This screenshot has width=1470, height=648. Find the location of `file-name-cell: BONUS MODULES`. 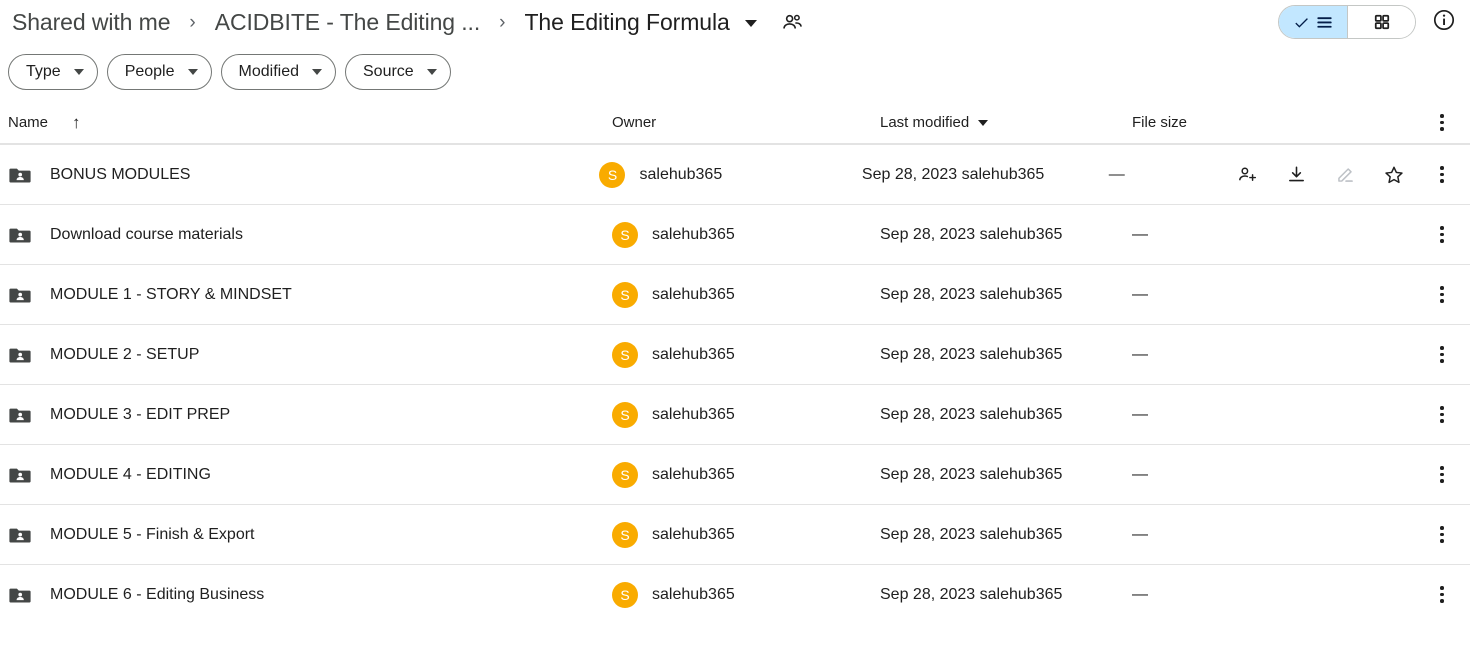

file-name-cell: BONUS MODULES is located at coordinates (299, 175).